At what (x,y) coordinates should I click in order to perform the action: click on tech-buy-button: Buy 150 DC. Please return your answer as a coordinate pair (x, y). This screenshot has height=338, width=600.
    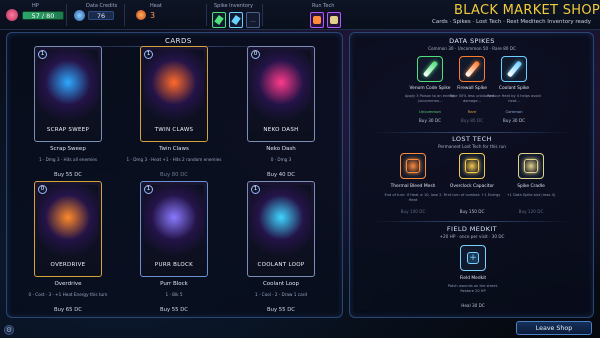
    Looking at the image, I should click on (472, 211).